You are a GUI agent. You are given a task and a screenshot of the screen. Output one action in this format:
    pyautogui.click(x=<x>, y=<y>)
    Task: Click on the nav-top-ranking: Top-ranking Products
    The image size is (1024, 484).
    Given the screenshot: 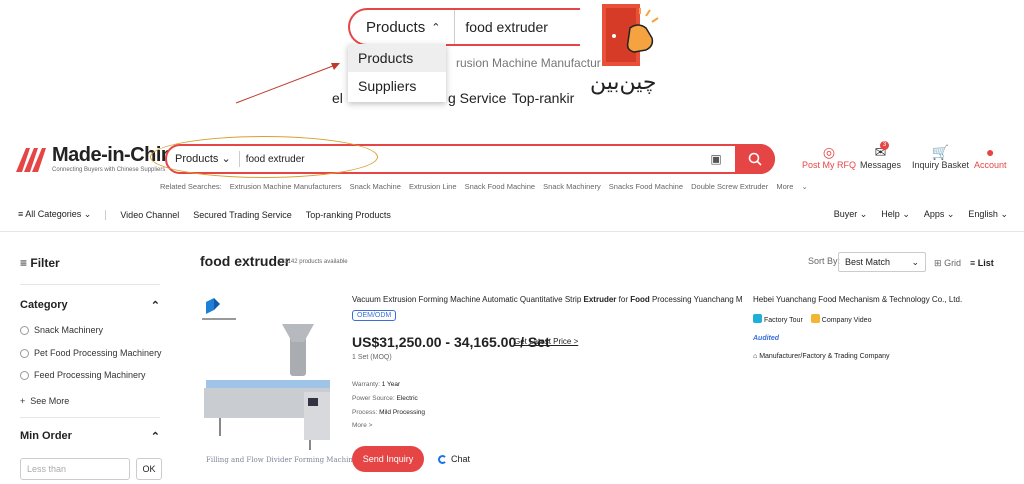 What is the action you would take?
    pyautogui.click(x=348, y=215)
    